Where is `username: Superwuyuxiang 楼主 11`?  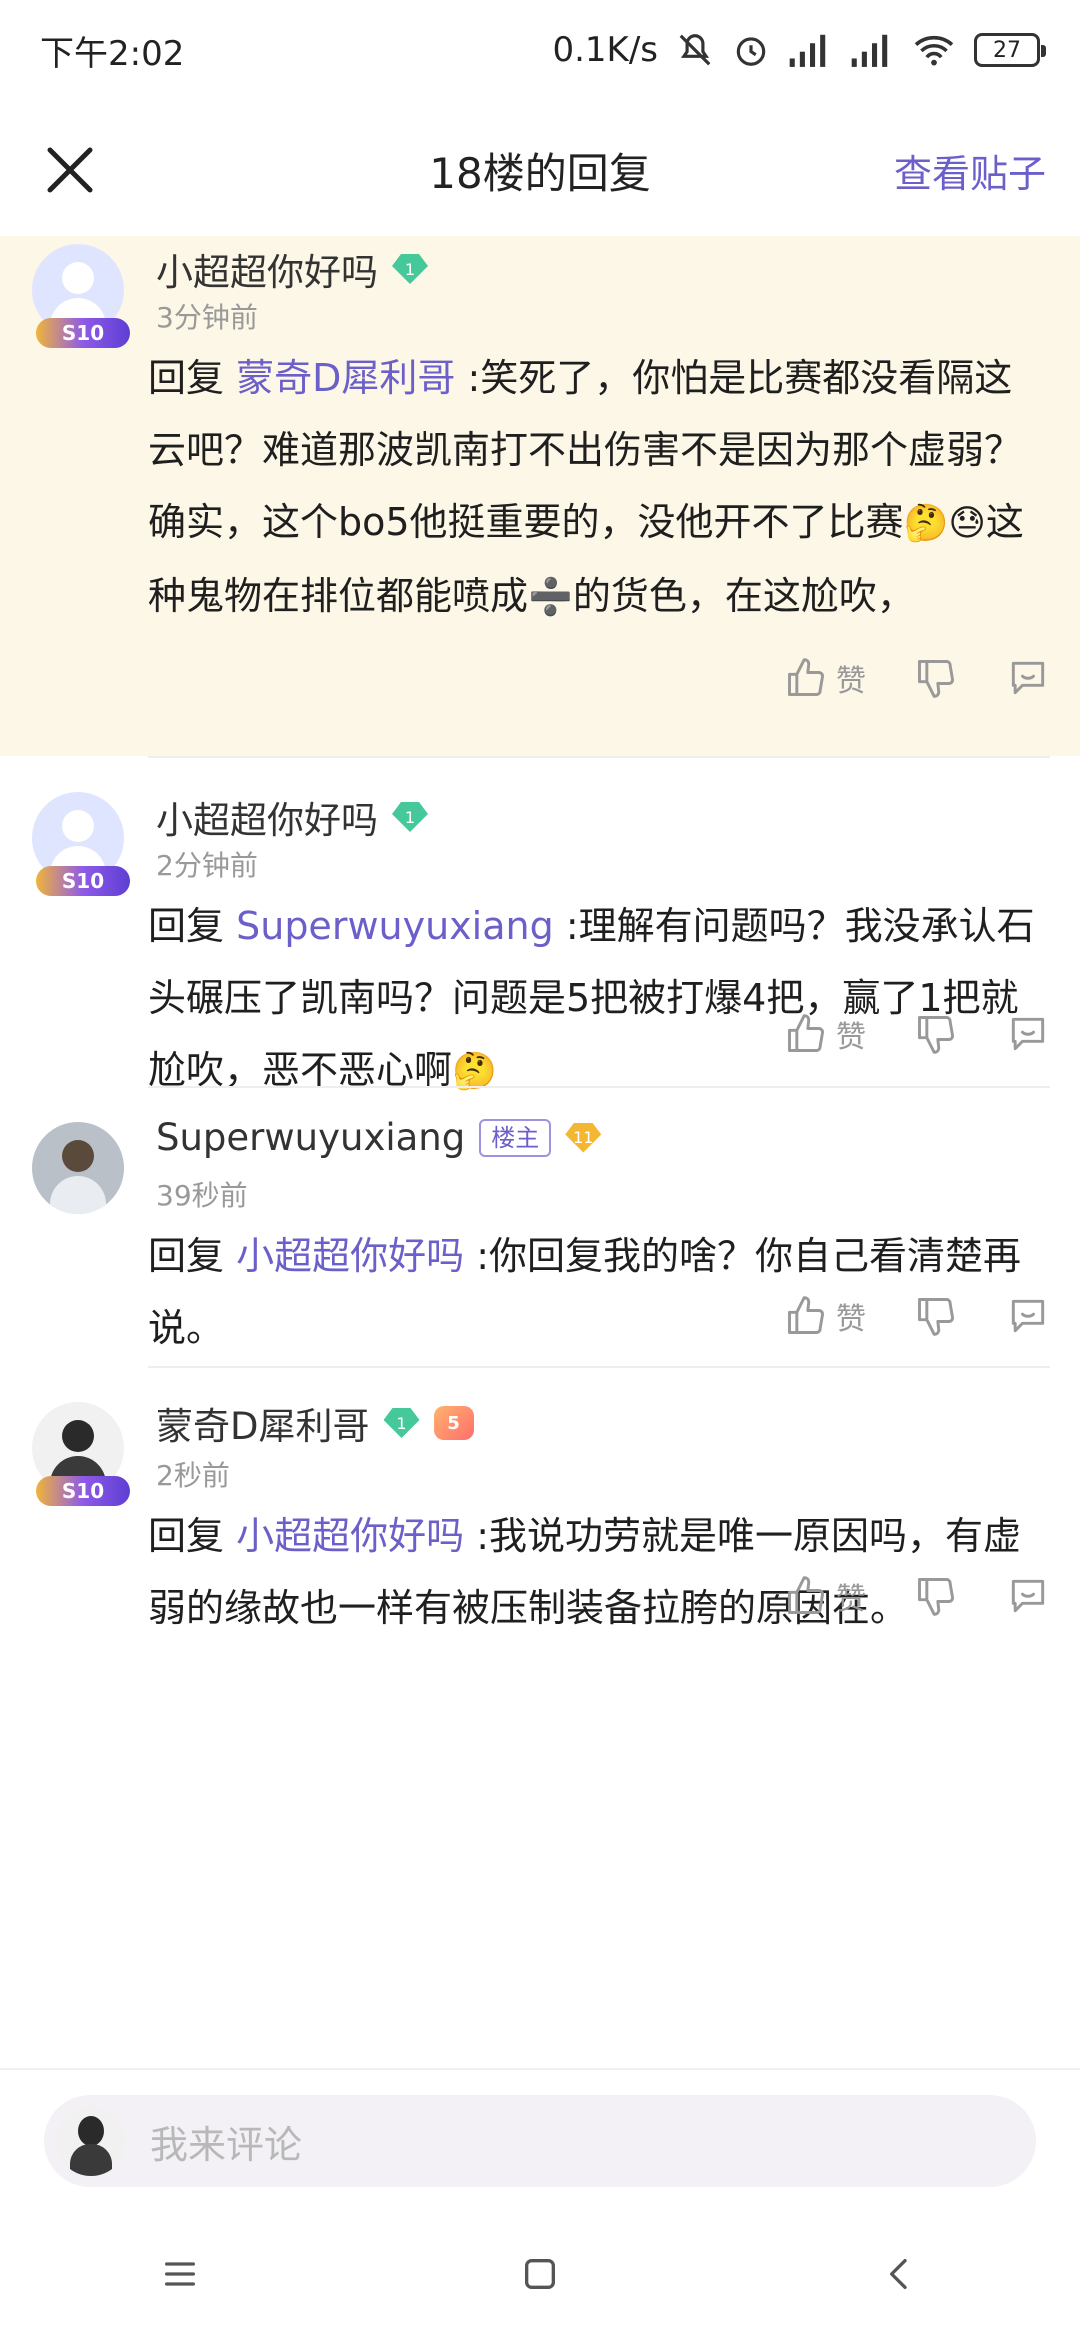 username: Superwuyuxiang 楼主 11 is located at coordinates (379, 1137).